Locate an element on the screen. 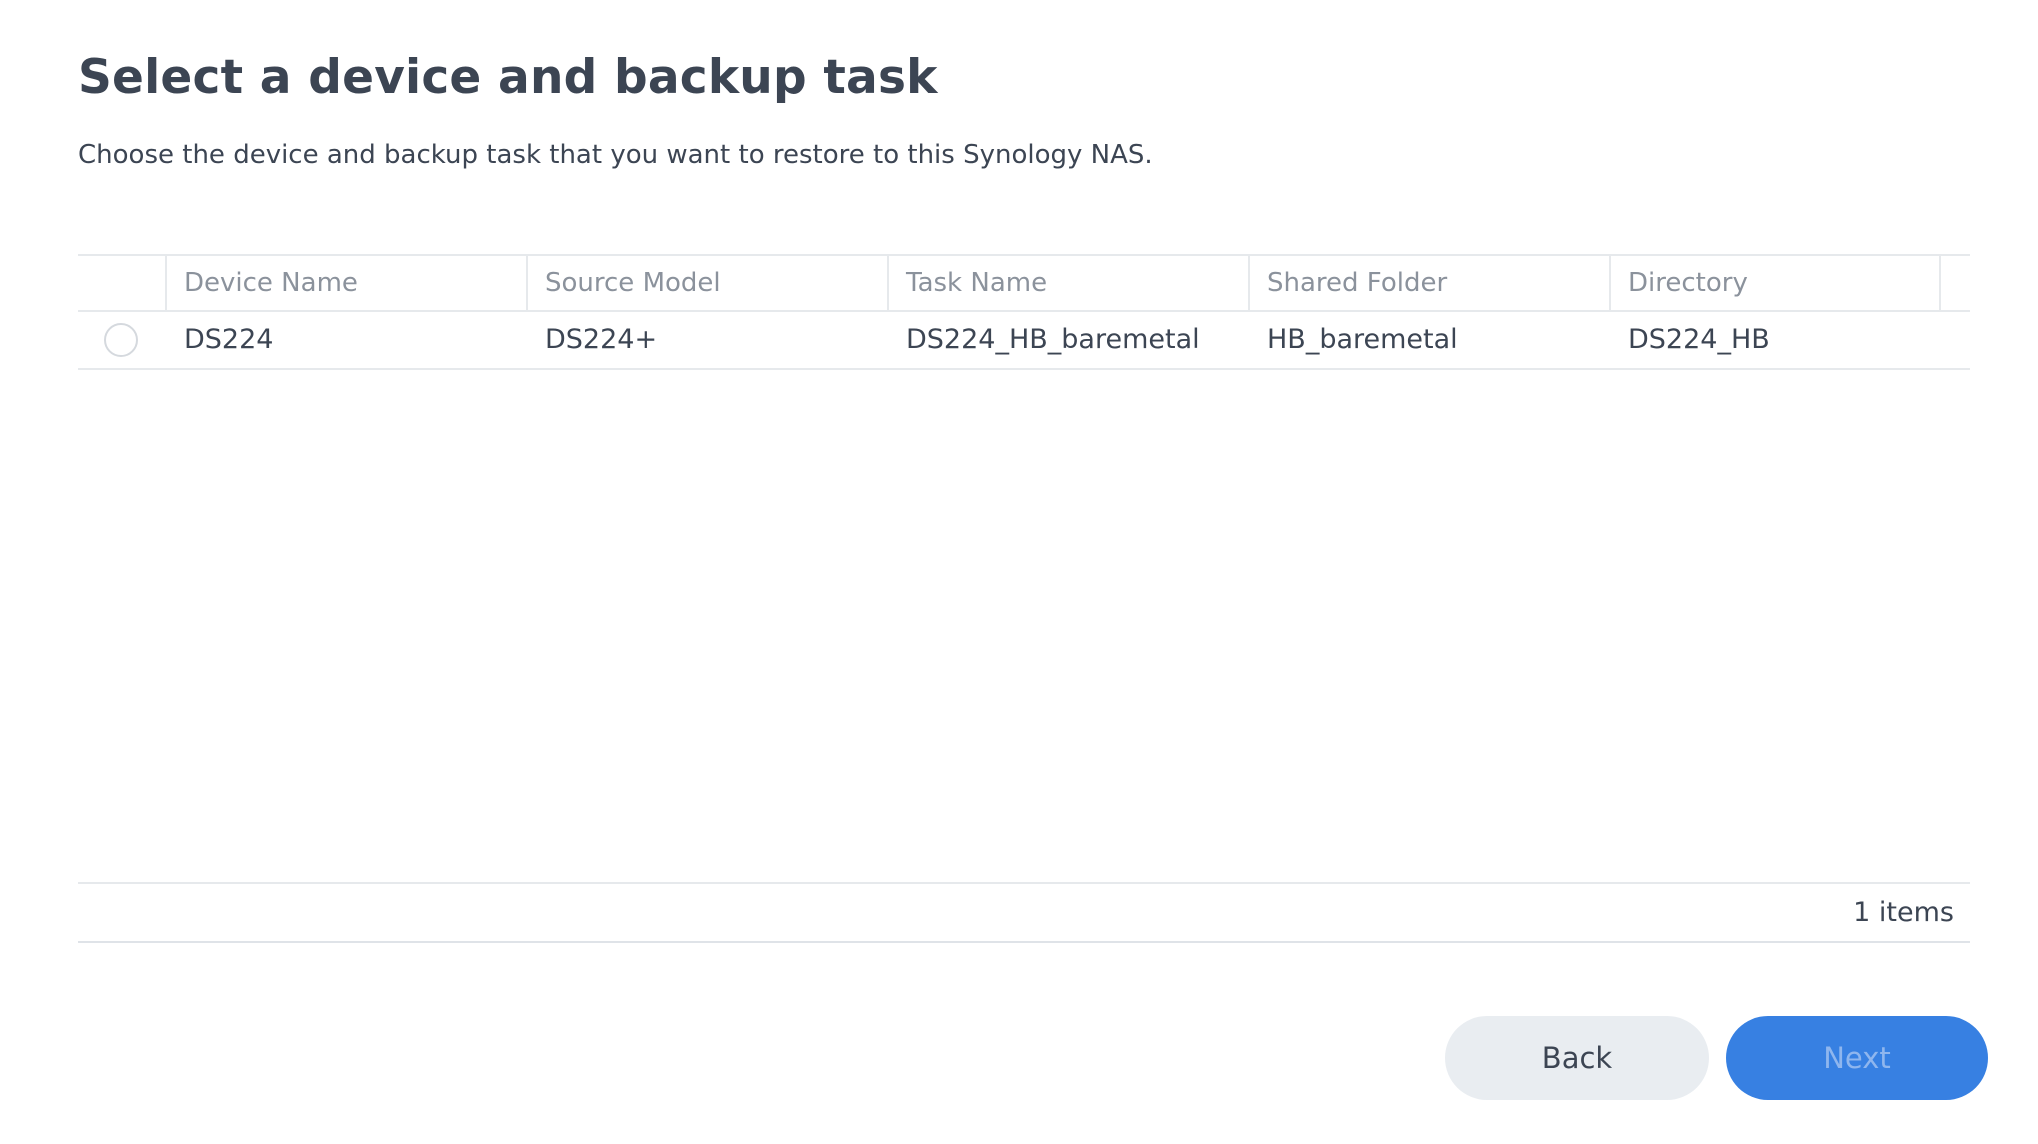 The height and width of the screenshot is (1144, 2038). column-header-task-name: Task Name is located at coordinates (1067, 283).